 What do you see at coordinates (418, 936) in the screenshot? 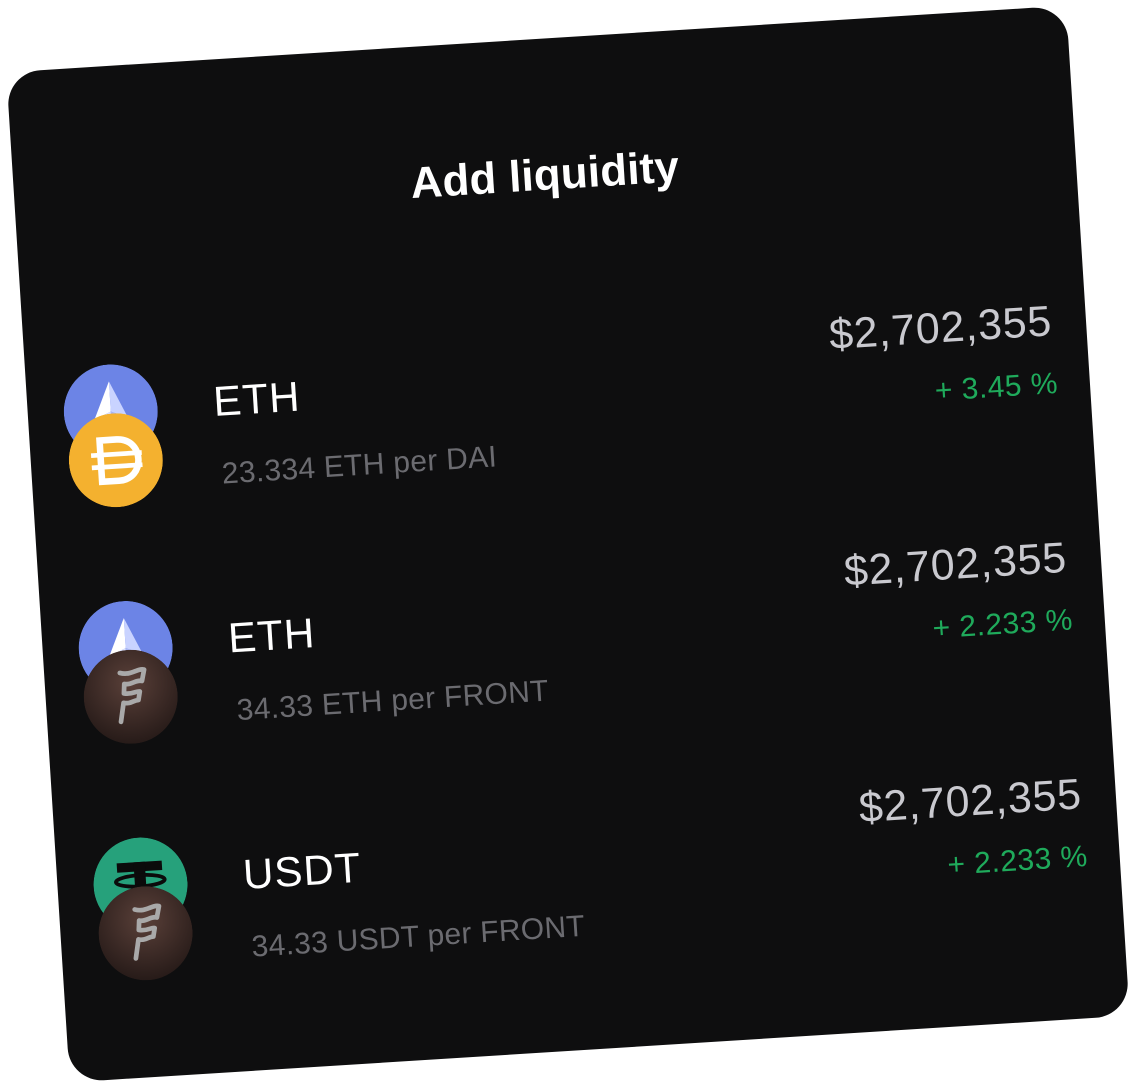
I see `exchange-rate: 34.33 USDT per FRONT` at bounding box center [418, 936].